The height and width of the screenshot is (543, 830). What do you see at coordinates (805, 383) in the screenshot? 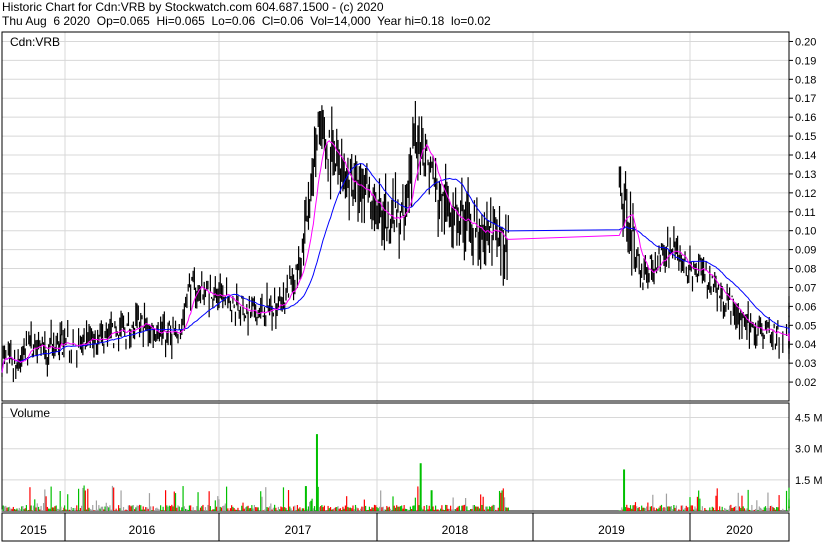
I see `price-tick-label: 0.02` at bounding box center [805, 383].